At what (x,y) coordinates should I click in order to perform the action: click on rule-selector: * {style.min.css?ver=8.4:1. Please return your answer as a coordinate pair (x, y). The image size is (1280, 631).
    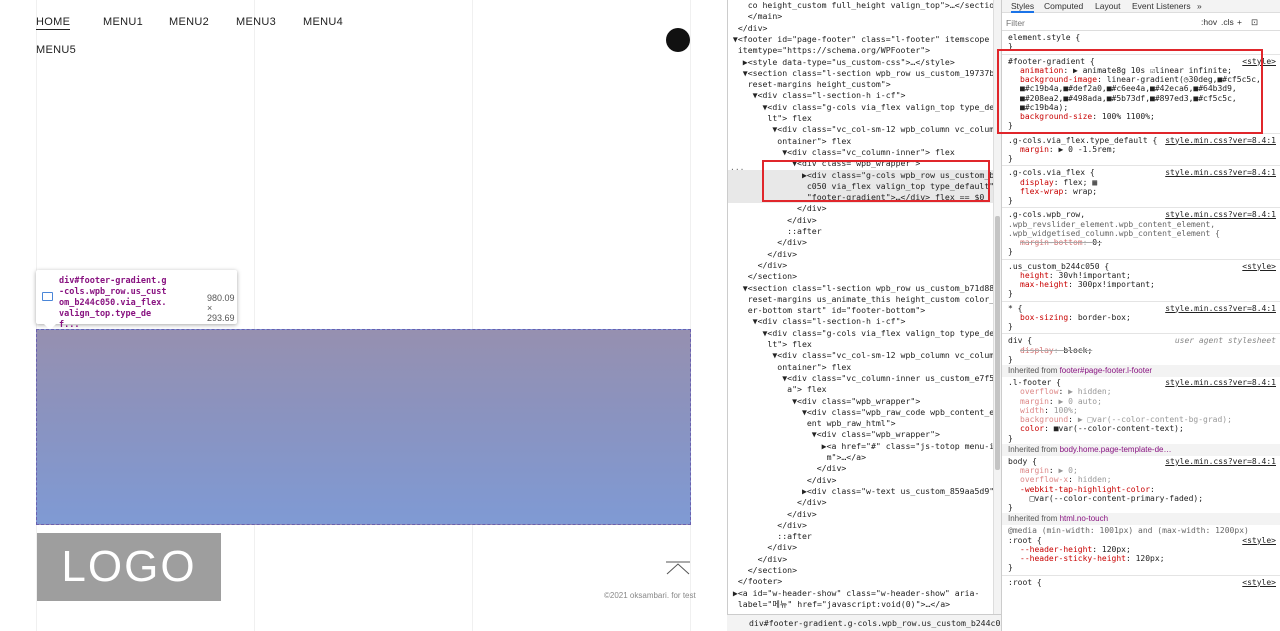
    Looking at the image, I should click on (1142, 308).